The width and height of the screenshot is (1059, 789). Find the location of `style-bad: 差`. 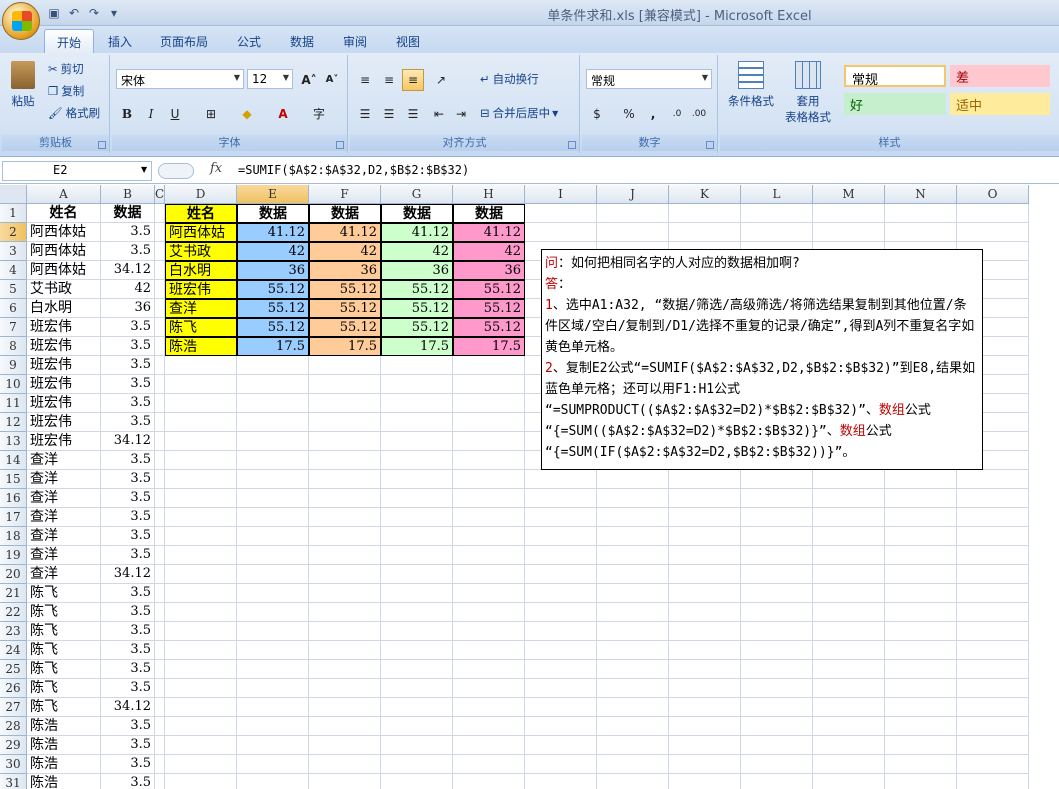

style-bad: 差 is located at coordinates (1000, 76).